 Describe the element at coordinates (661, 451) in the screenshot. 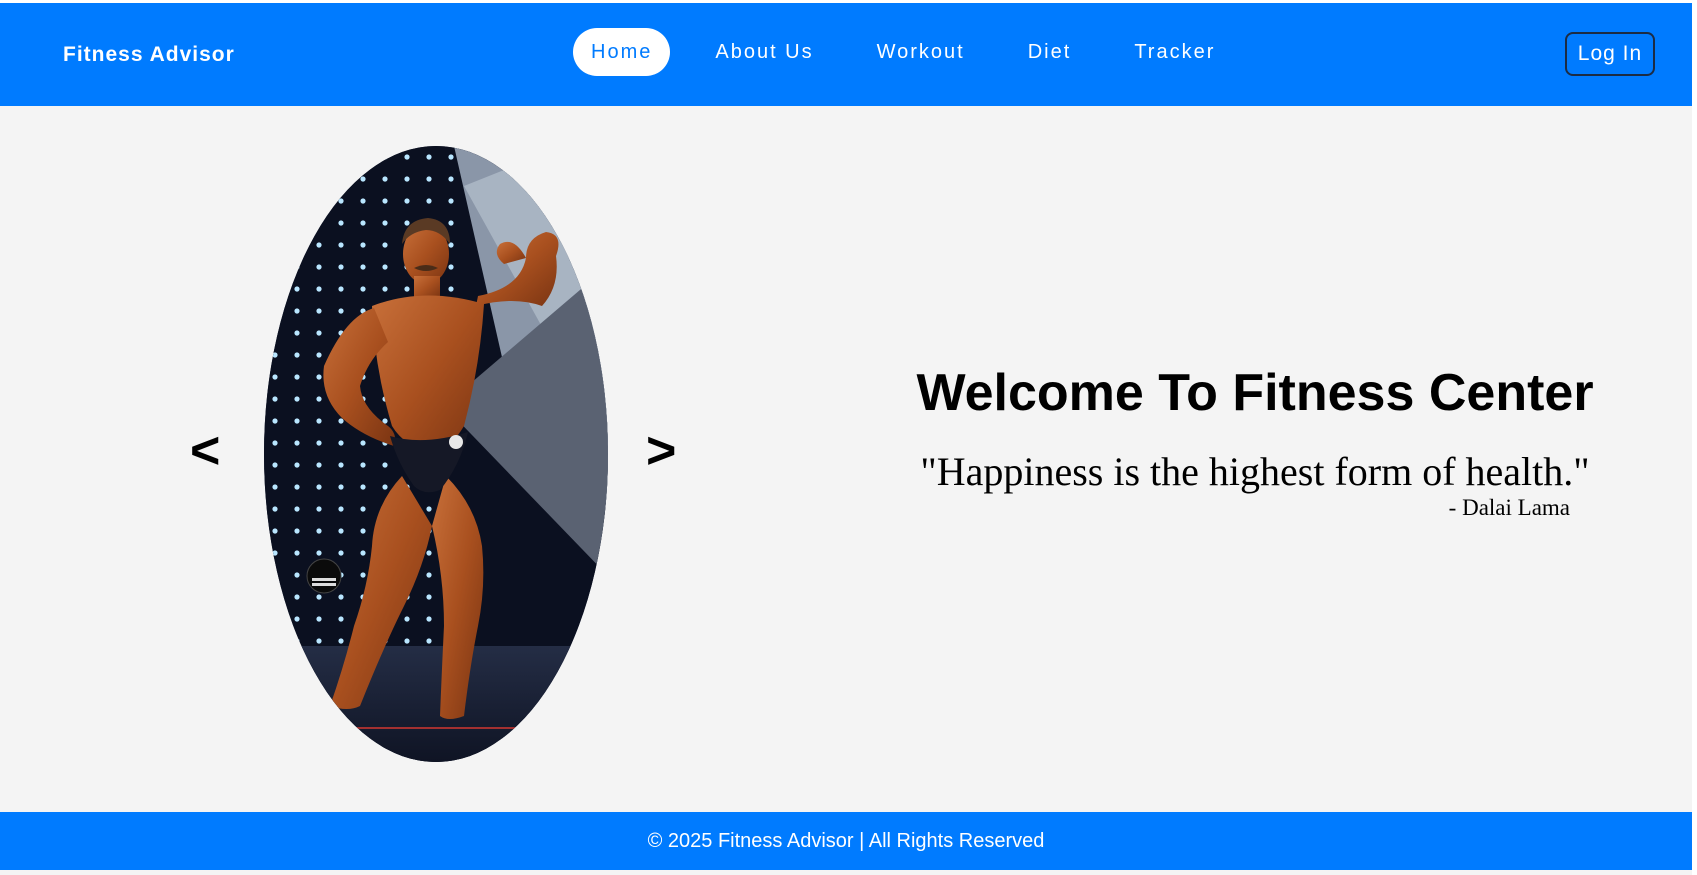

I see `carousel-next-button: >` at that location.